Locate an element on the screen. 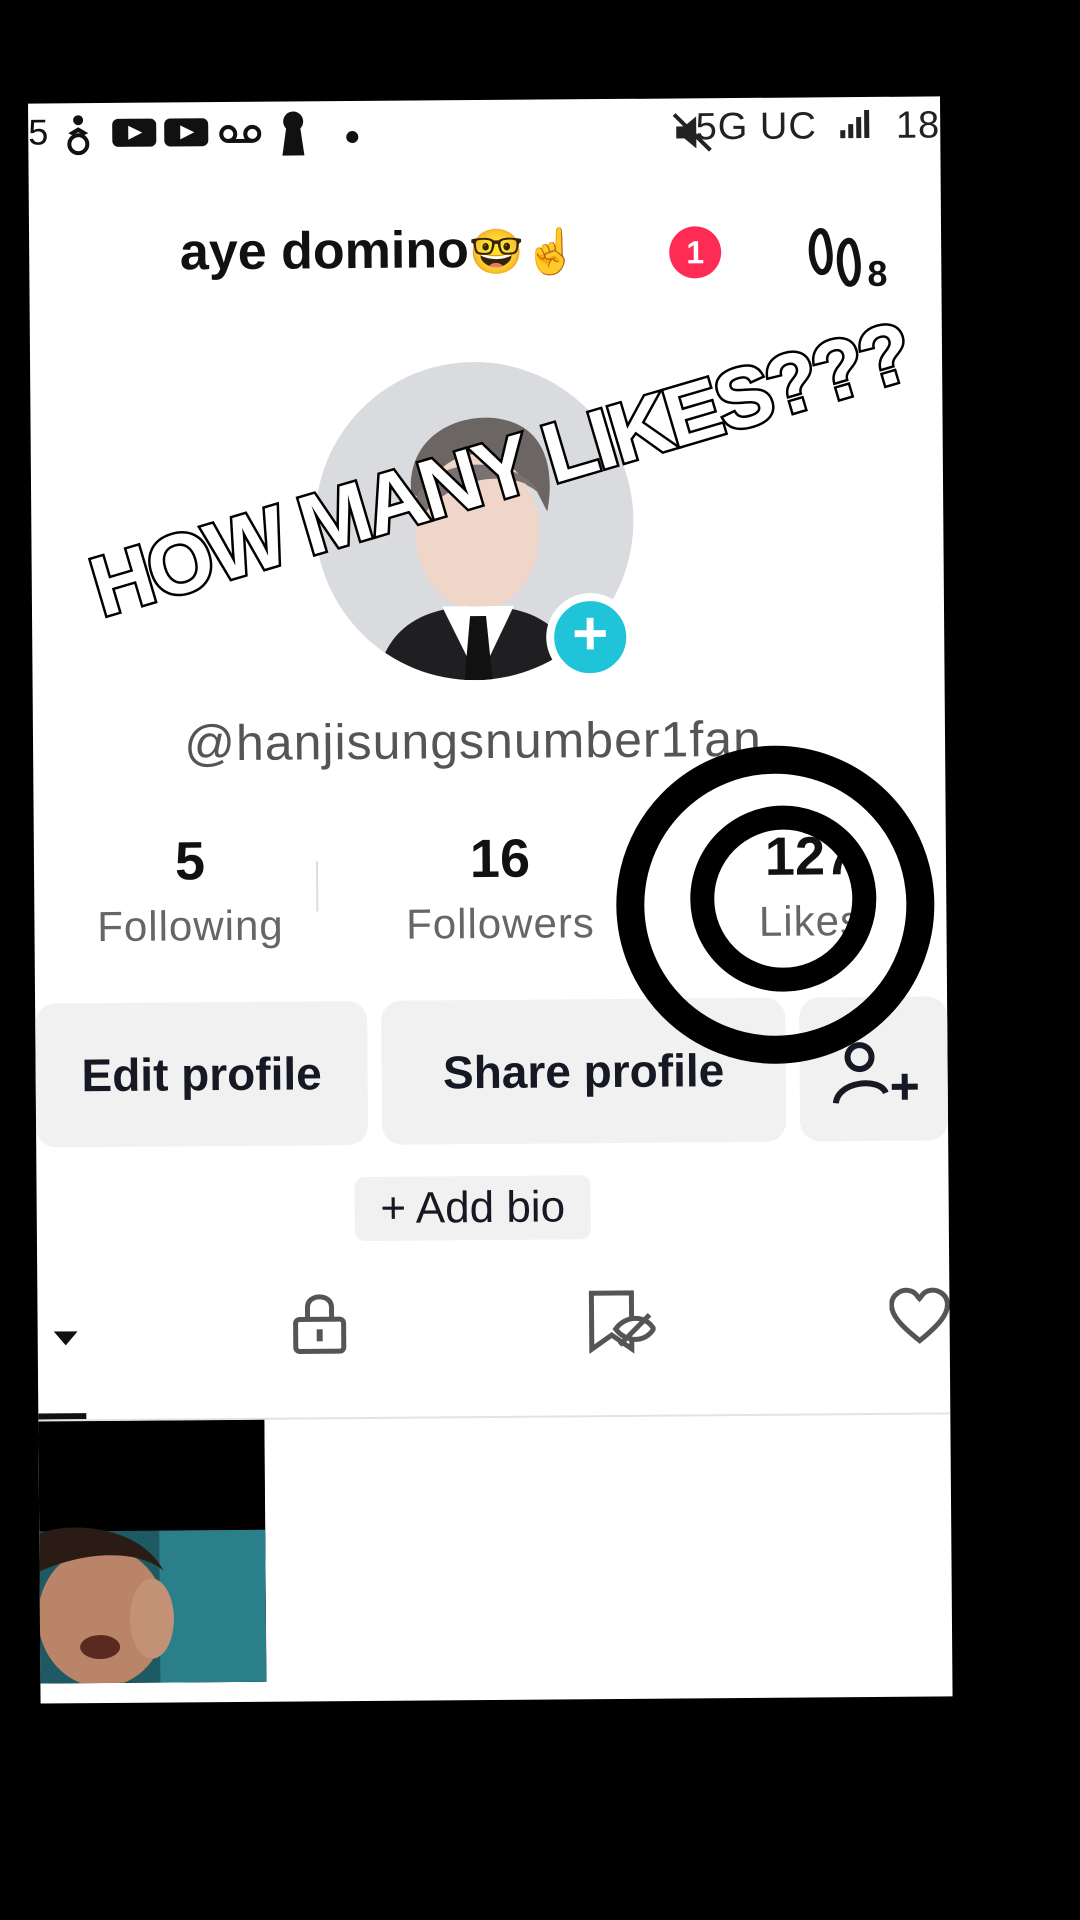 The image size is (1080, 1920). status-left-partial: 5 is located at coordinates (38, 132).